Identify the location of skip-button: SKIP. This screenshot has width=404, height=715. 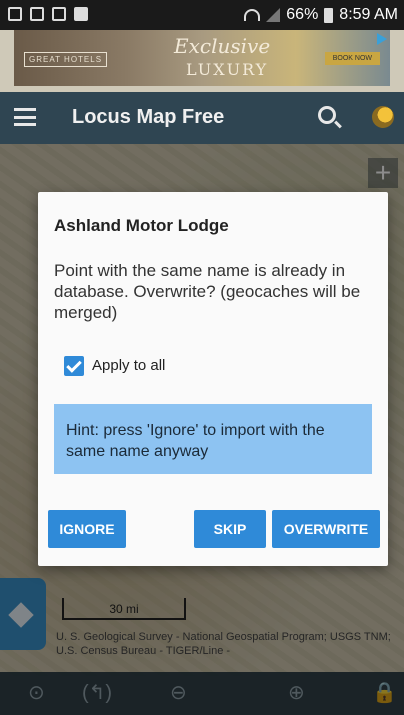
(230, 529).